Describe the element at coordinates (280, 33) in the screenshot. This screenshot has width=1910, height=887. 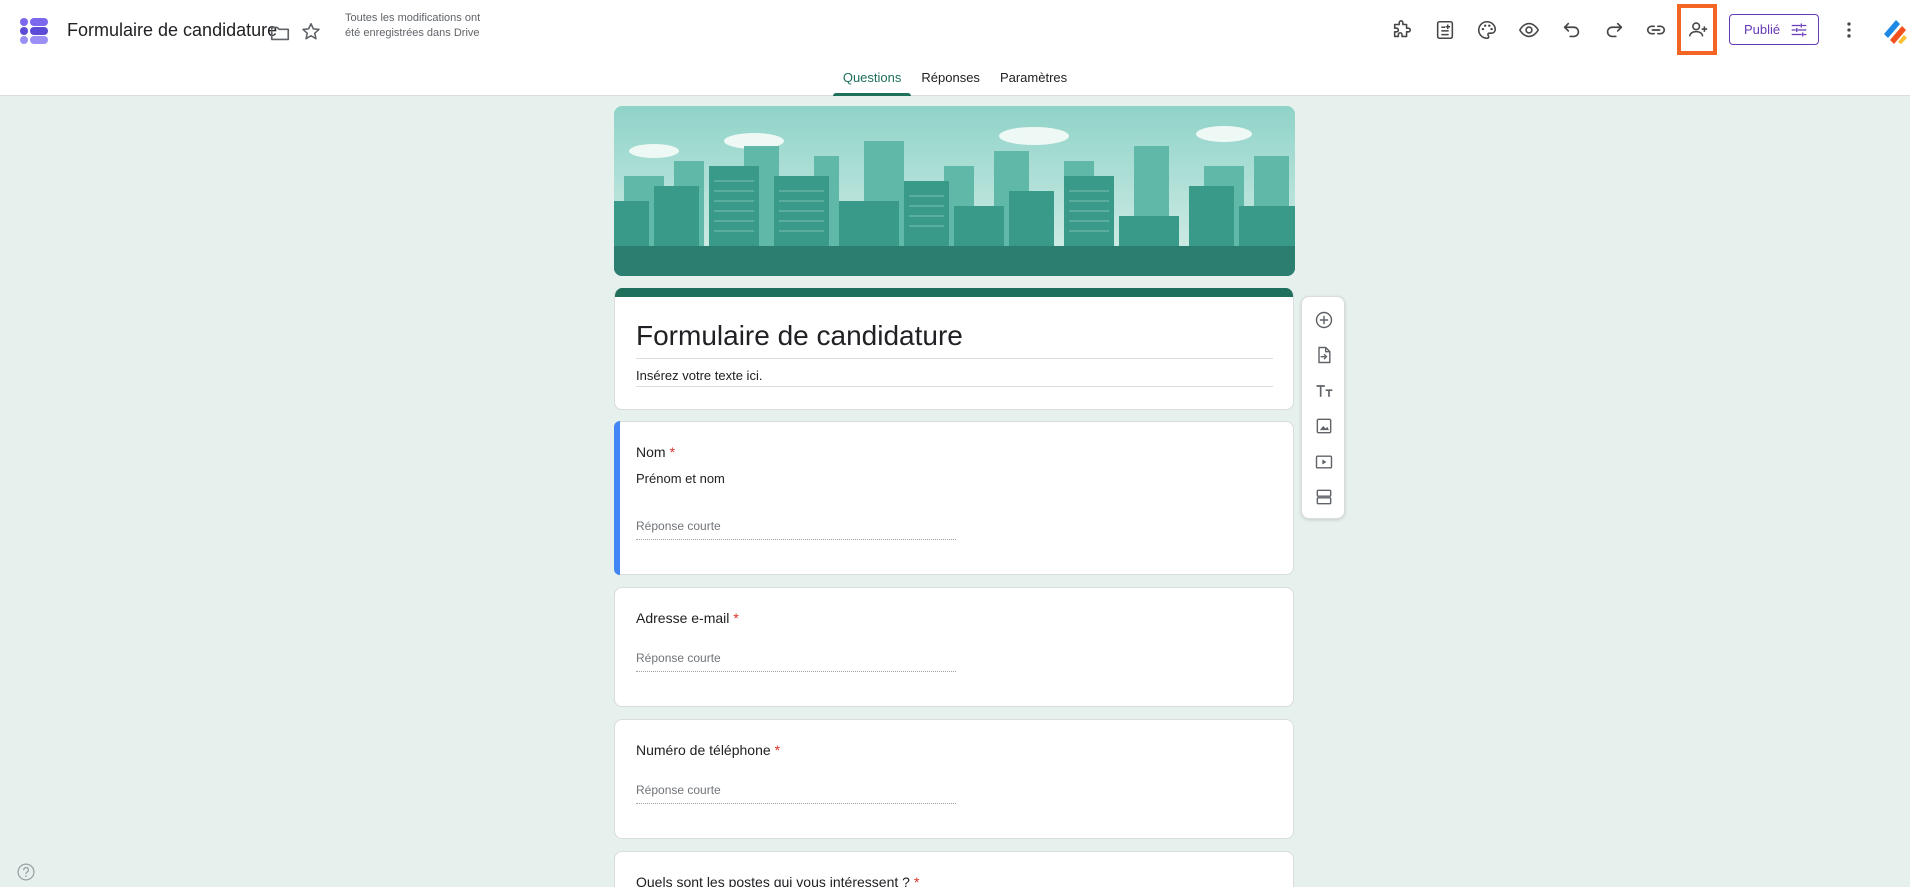
I see `folder-icon` at that location.